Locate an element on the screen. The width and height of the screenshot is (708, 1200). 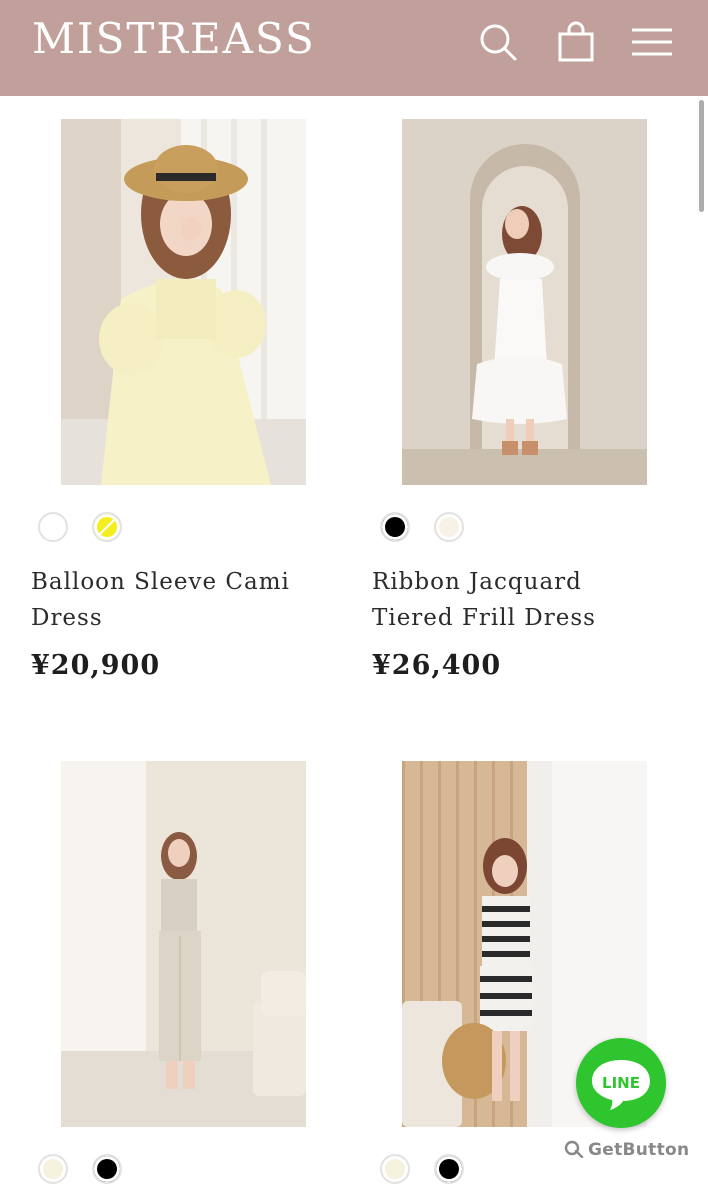
search-icon is located at coordinates (498, 42).